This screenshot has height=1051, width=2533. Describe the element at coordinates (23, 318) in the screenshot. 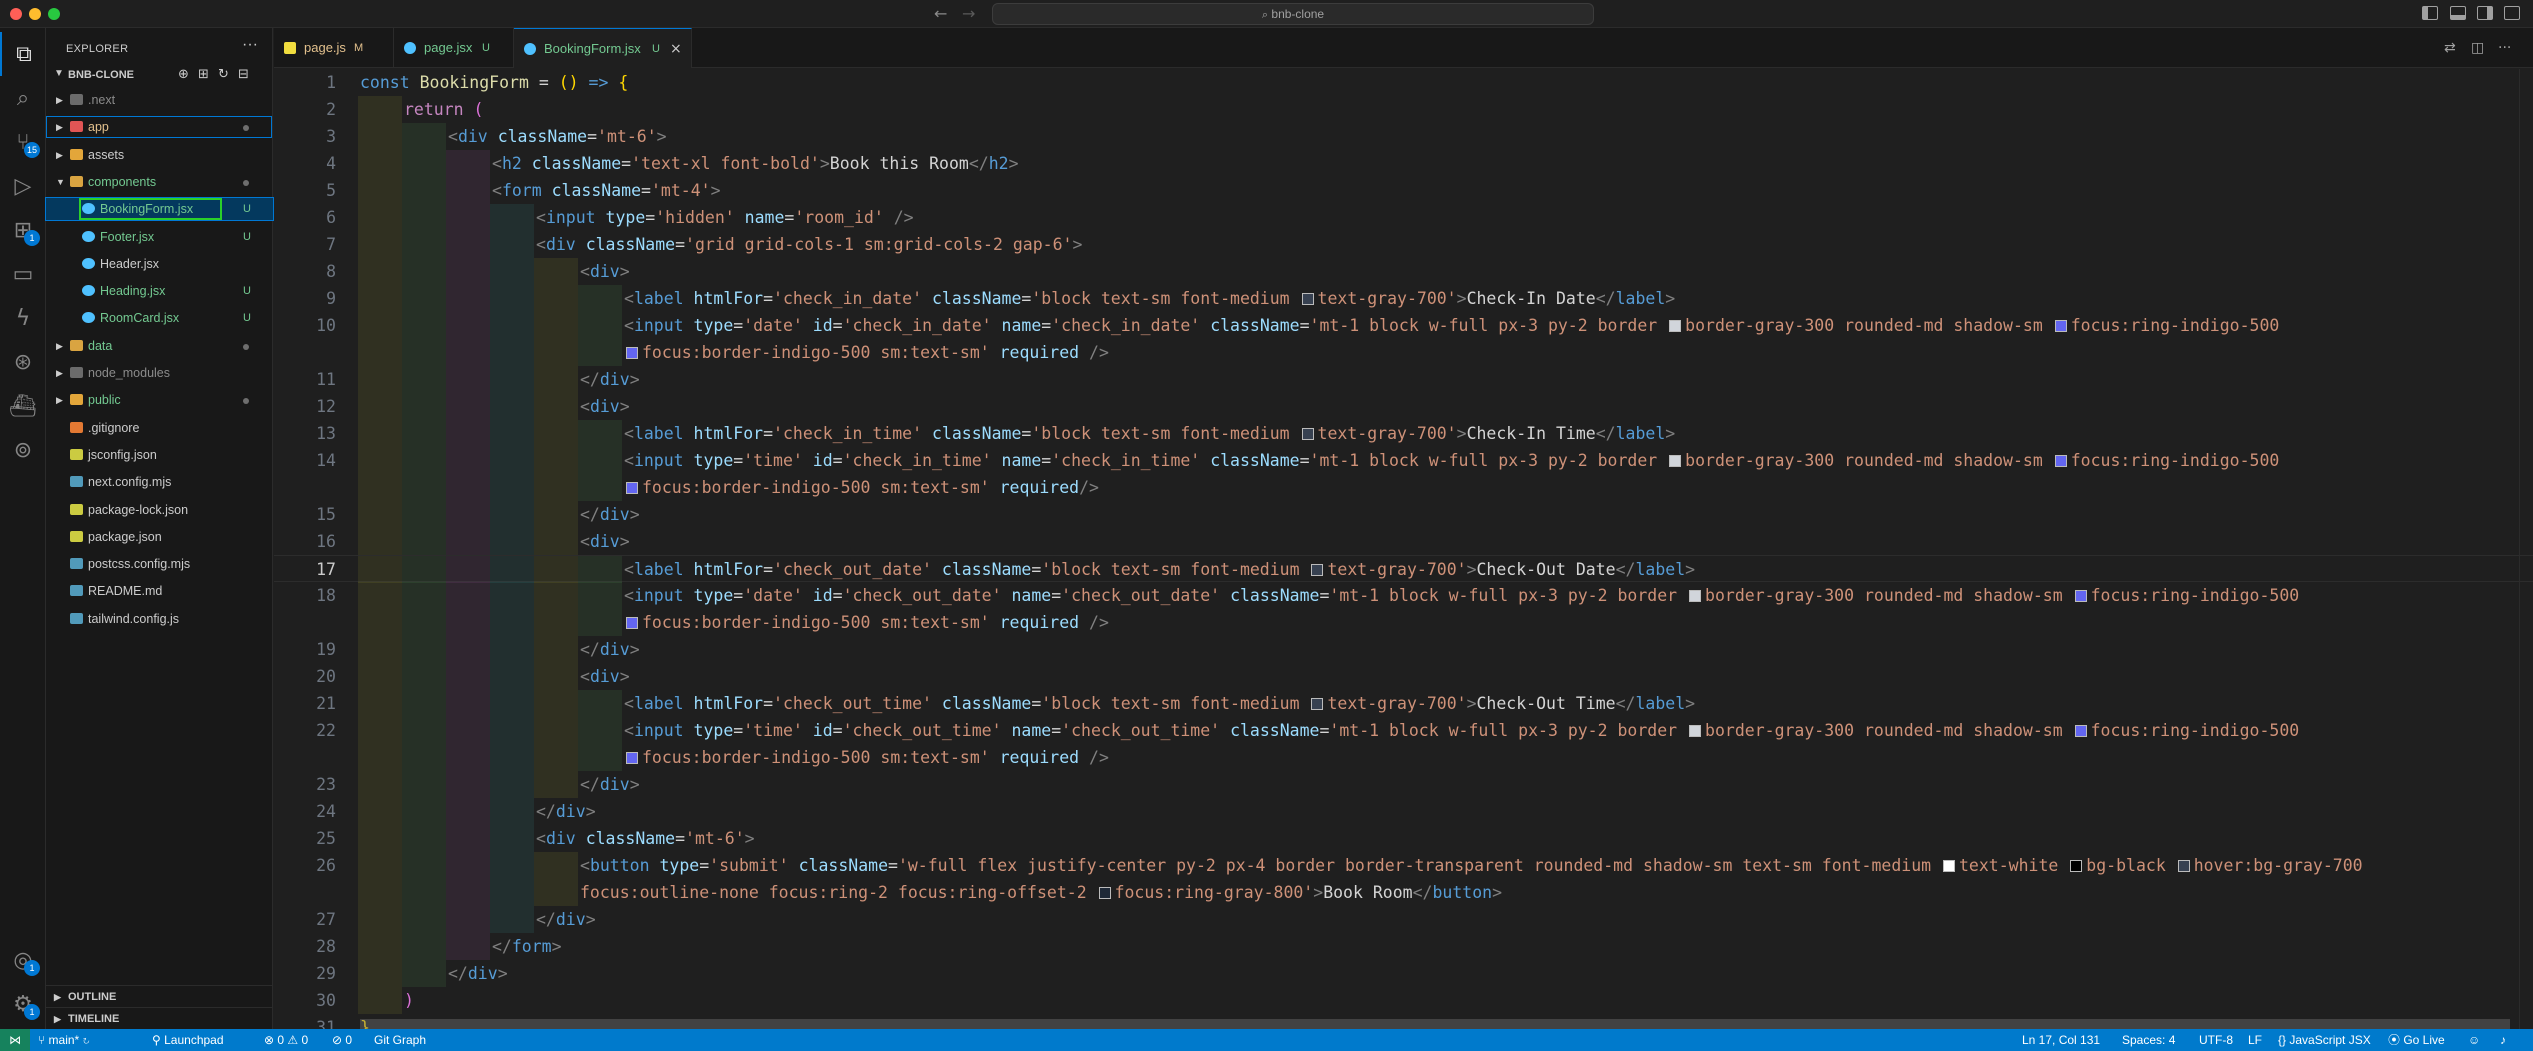

I see `thunder-client-icon: ϟ` at that location.